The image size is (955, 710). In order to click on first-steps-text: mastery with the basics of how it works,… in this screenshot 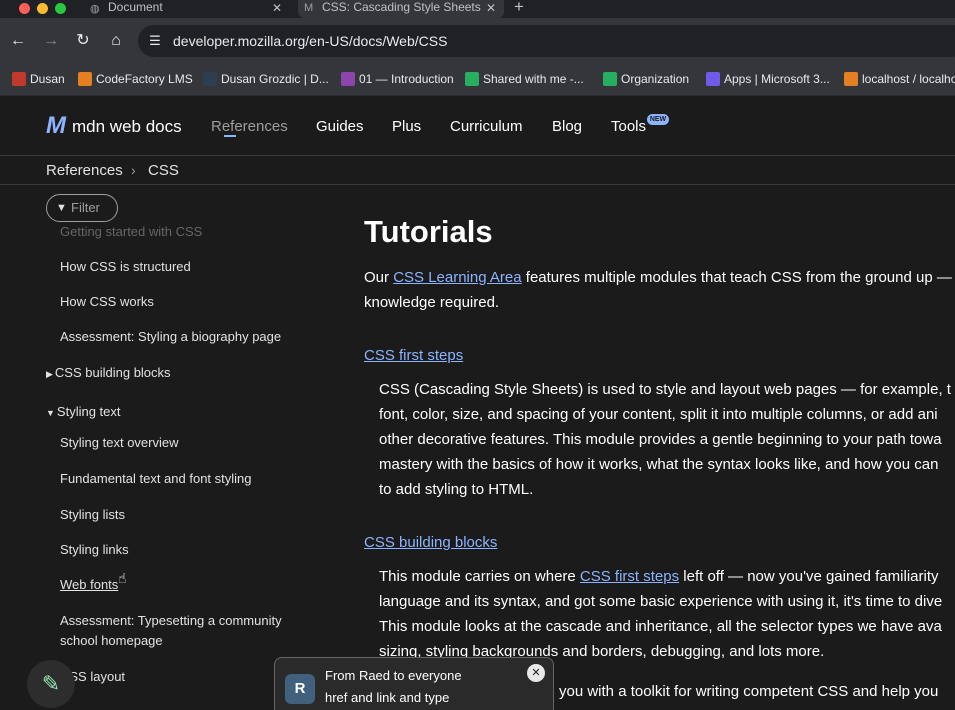, I will do `click(659, 464)`.